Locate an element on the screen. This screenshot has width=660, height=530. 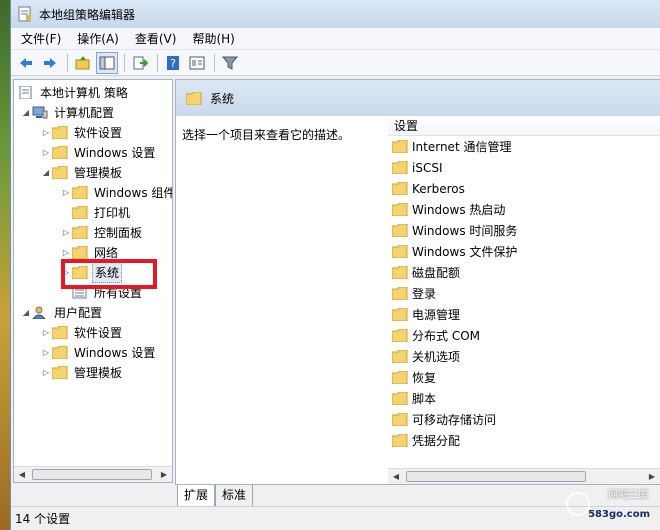
menu-file: 文件(F) is located at coordinates (41, 39).